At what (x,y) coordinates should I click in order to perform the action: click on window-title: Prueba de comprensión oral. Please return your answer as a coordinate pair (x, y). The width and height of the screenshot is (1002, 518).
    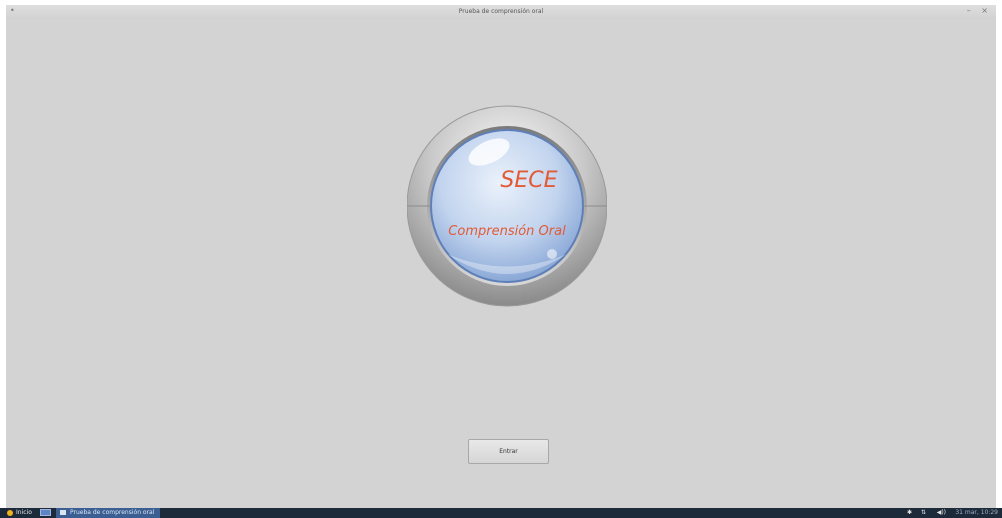
    Looking at the image, I should click on (501, 11).